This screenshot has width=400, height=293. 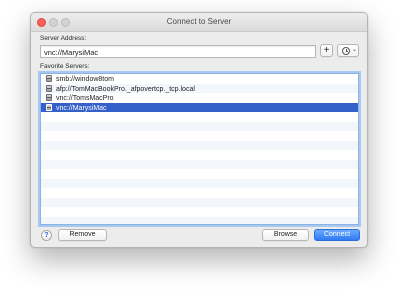 I want to click on add-favorite-button: +, so click(x=326, y=50).